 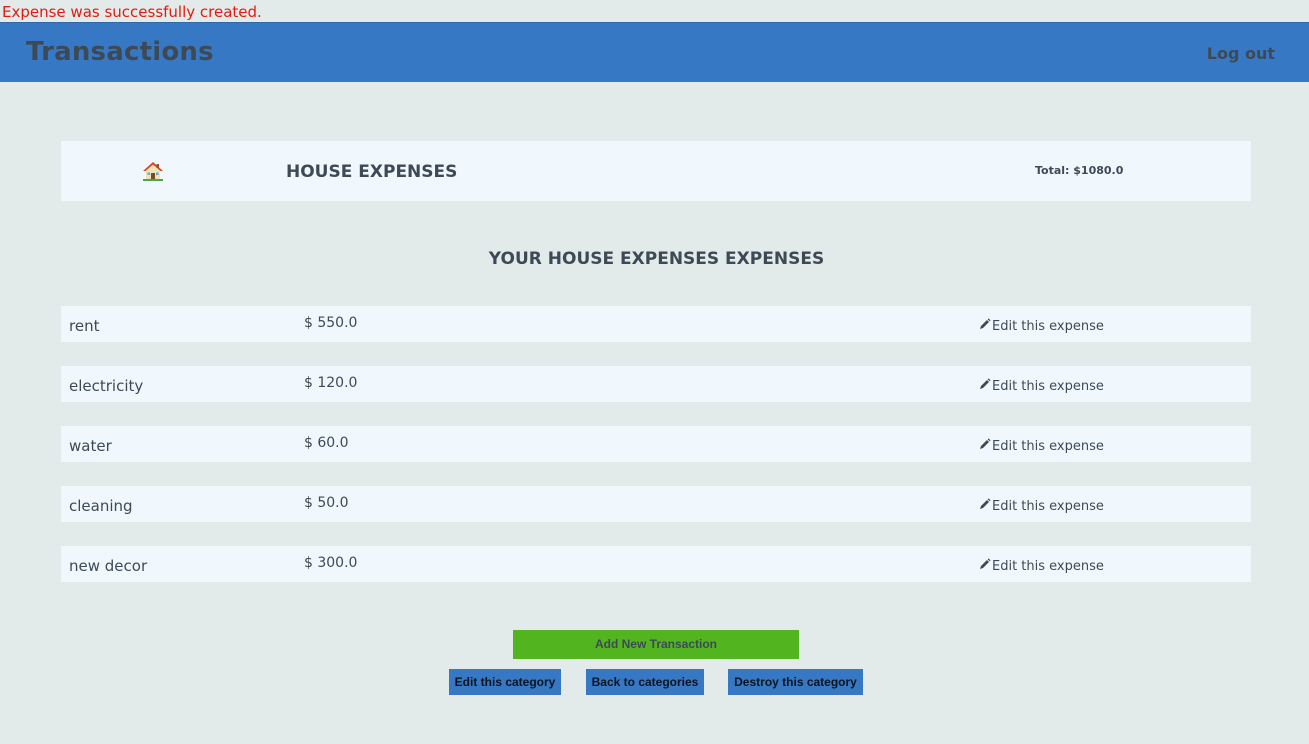 I want to click on expense-row: water $ 60.0 Edit this expense, so click(x=656, y=444).